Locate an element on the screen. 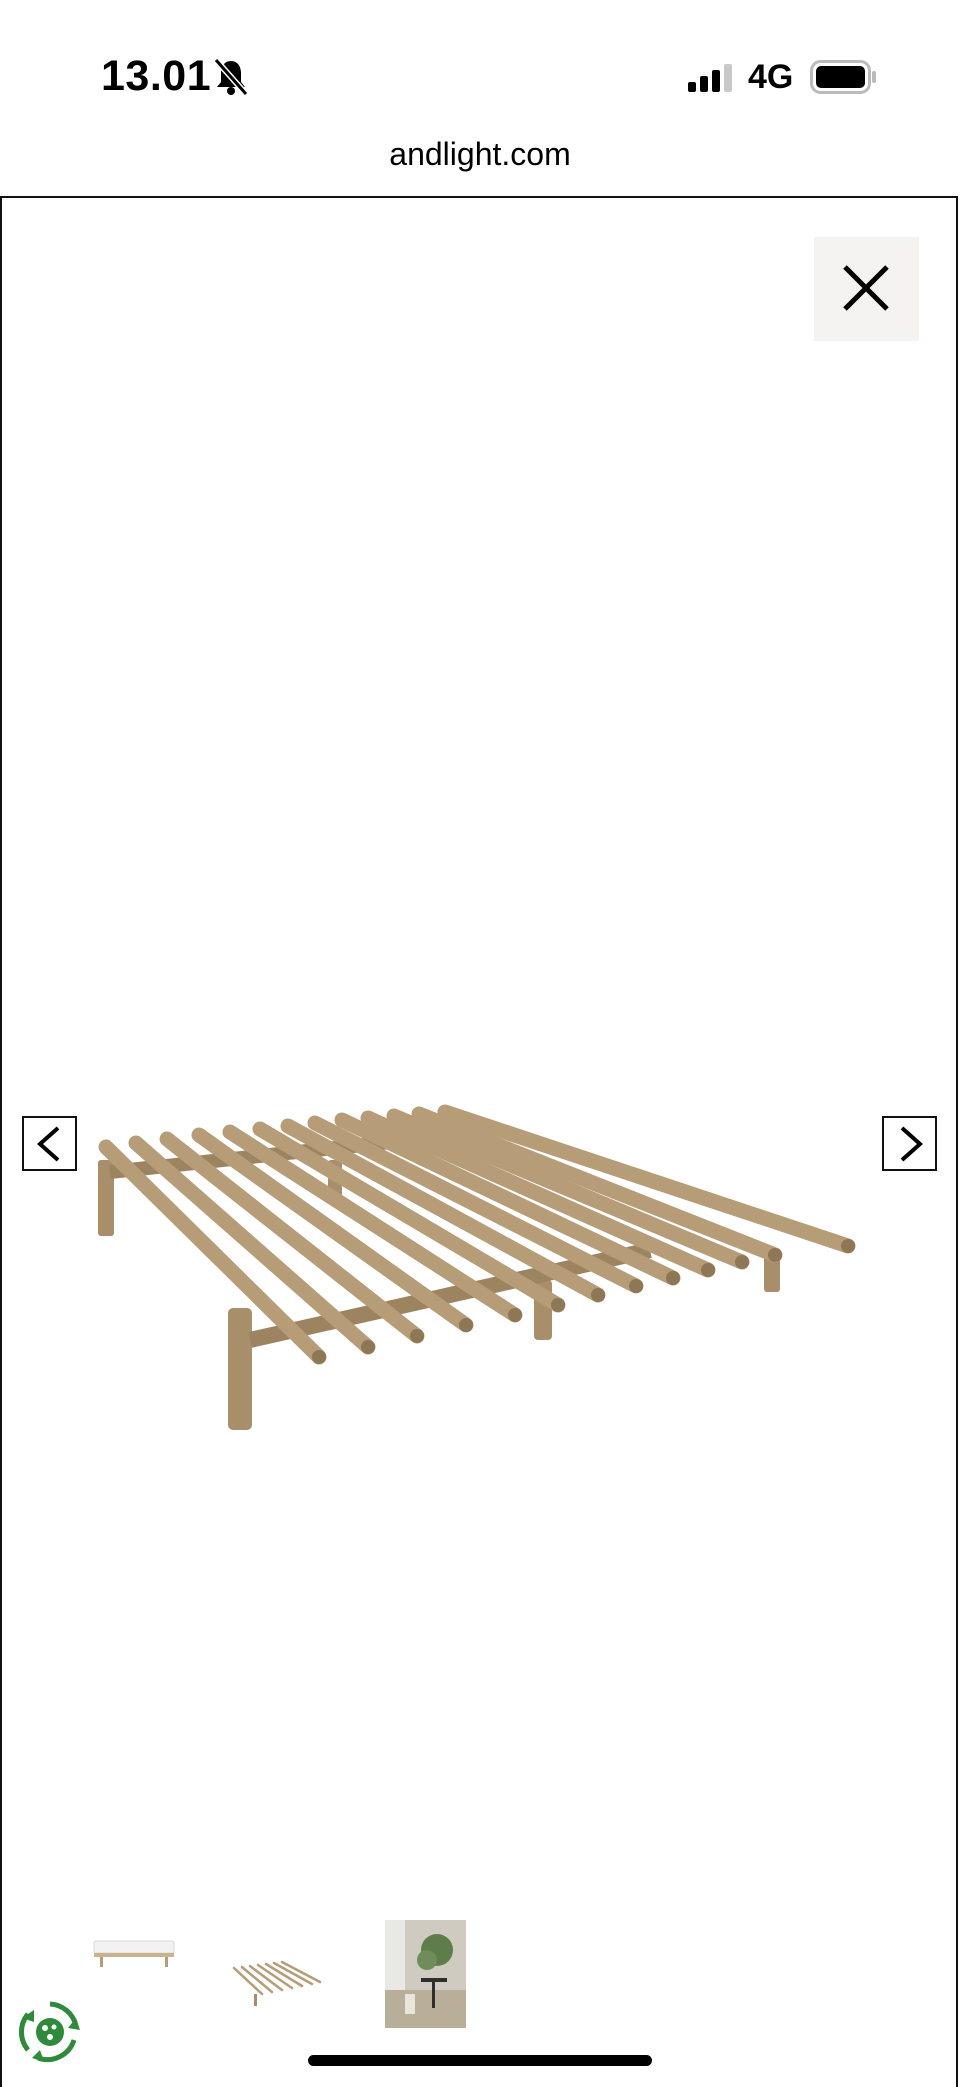 The height and width of the screenshot is (2087, 960). thumbnail-bed-with-mattress is located at coordinates (134, 1955).